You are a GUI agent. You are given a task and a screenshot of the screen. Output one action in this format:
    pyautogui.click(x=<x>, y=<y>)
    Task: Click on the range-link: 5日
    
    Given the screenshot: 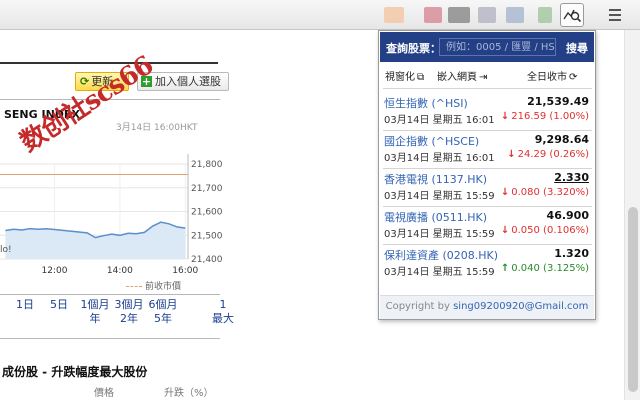 What is the action you would take?
    pyautogui.click(x=59, y=305)
    